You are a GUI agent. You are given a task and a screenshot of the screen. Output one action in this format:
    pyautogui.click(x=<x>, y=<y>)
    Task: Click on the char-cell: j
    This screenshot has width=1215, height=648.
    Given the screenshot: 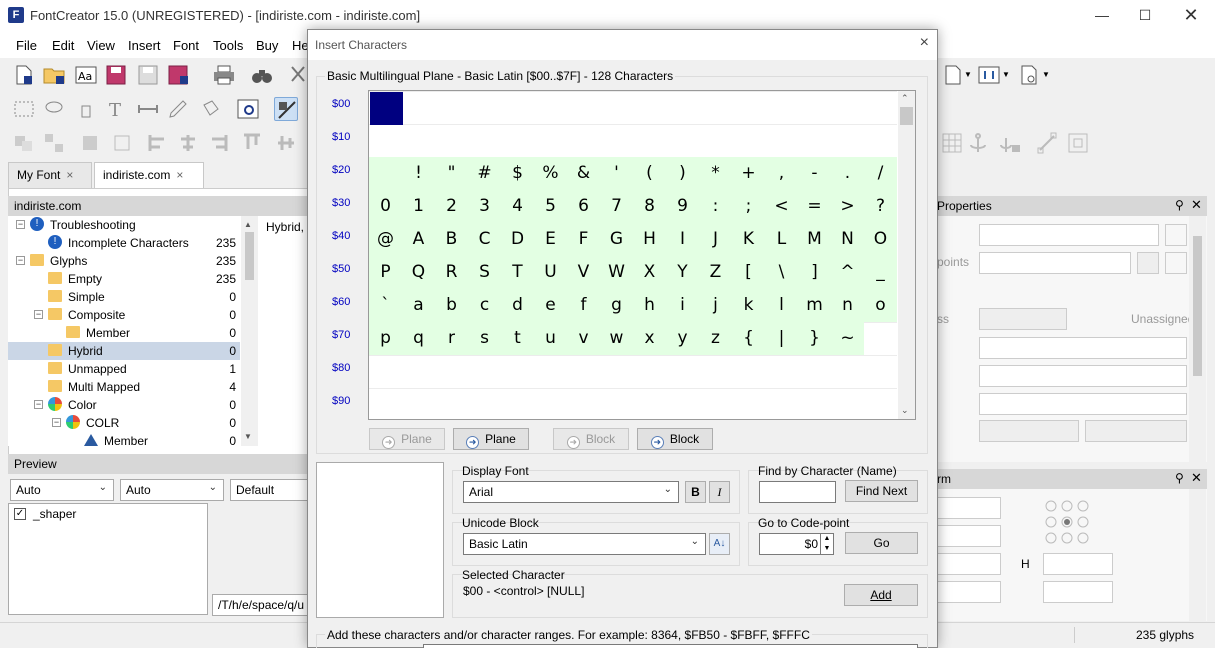 What is the action you would take?
    pyautogui.click(x=715, y=305)
    